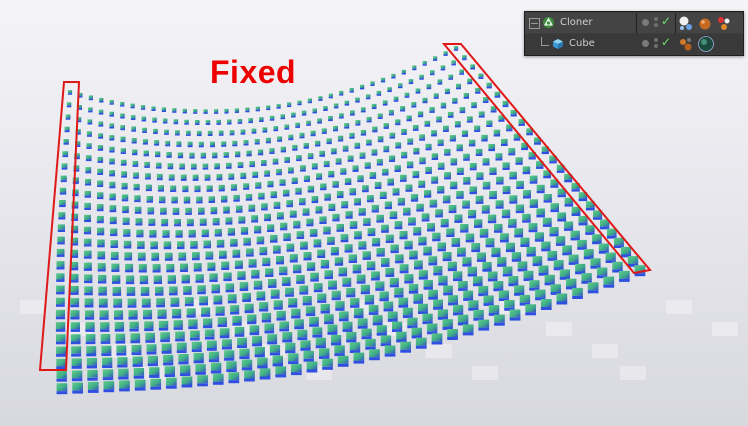  I want to click on object-manager-panel: Cloner ✓ Cube ✓, so click(634, 33).